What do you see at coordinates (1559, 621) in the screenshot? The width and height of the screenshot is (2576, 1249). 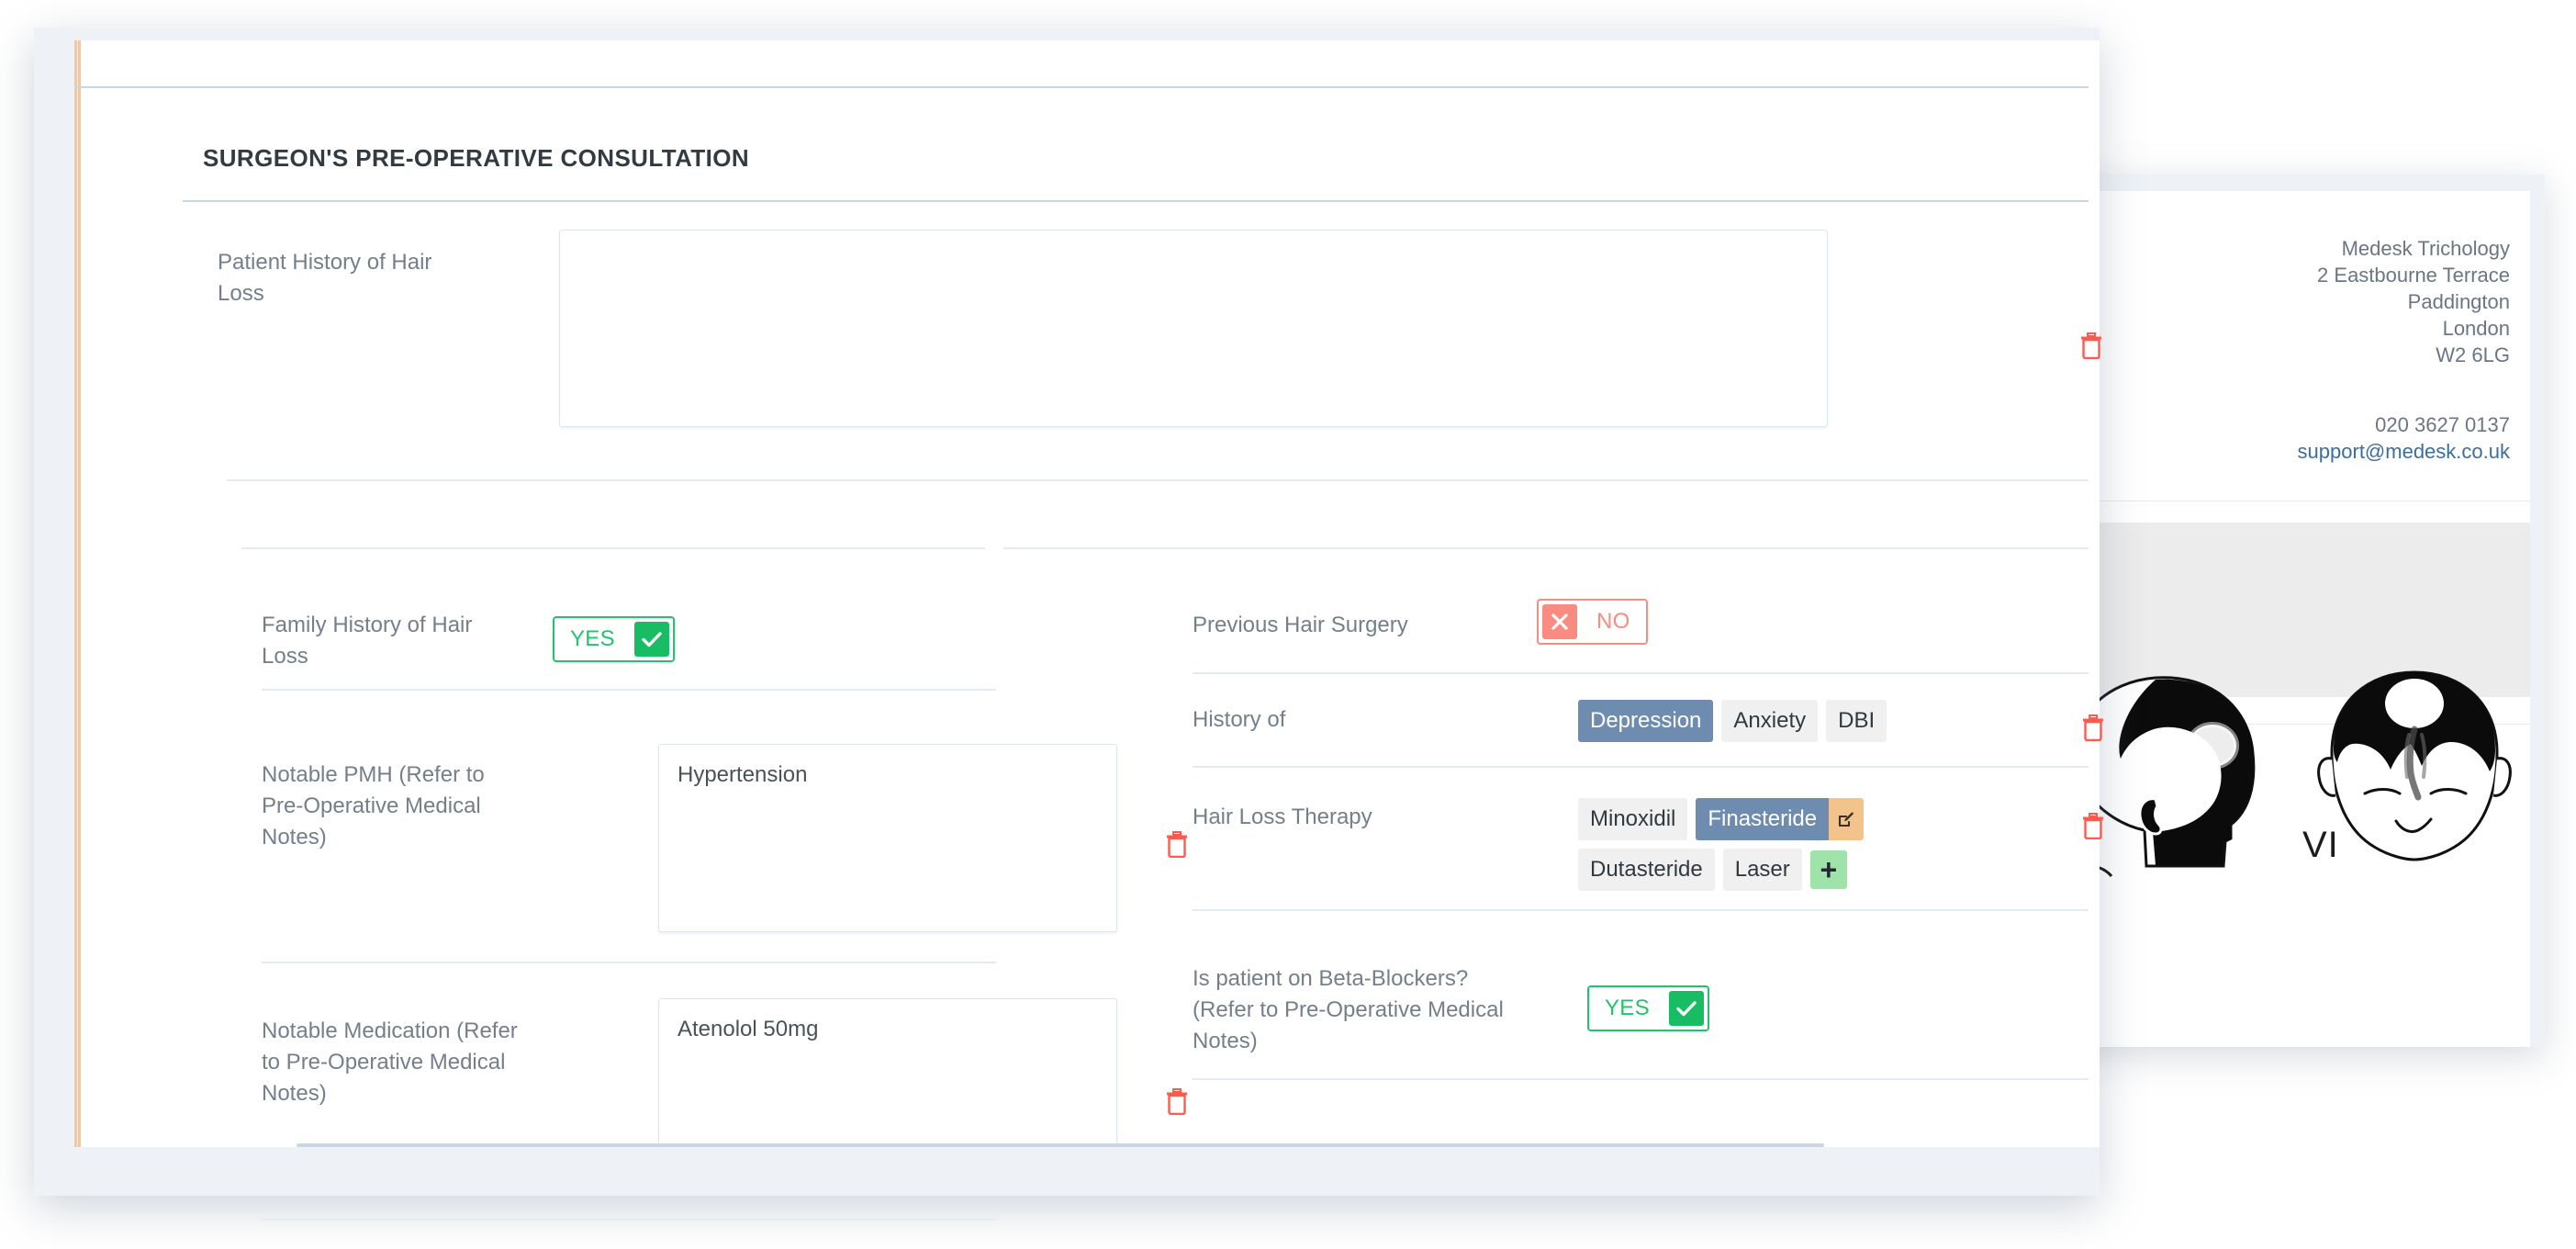 I see `cross-icon` at bounding box center [1559, 621].